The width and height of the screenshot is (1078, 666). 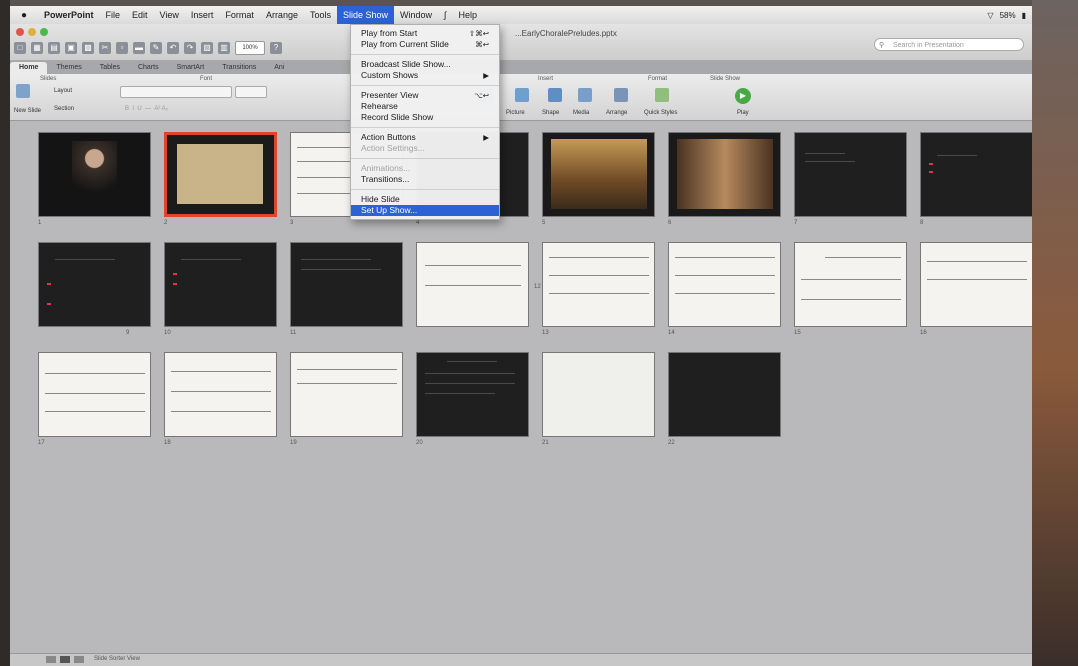 I want to click on tab-themes: Themes, so click(x=68, y=68).